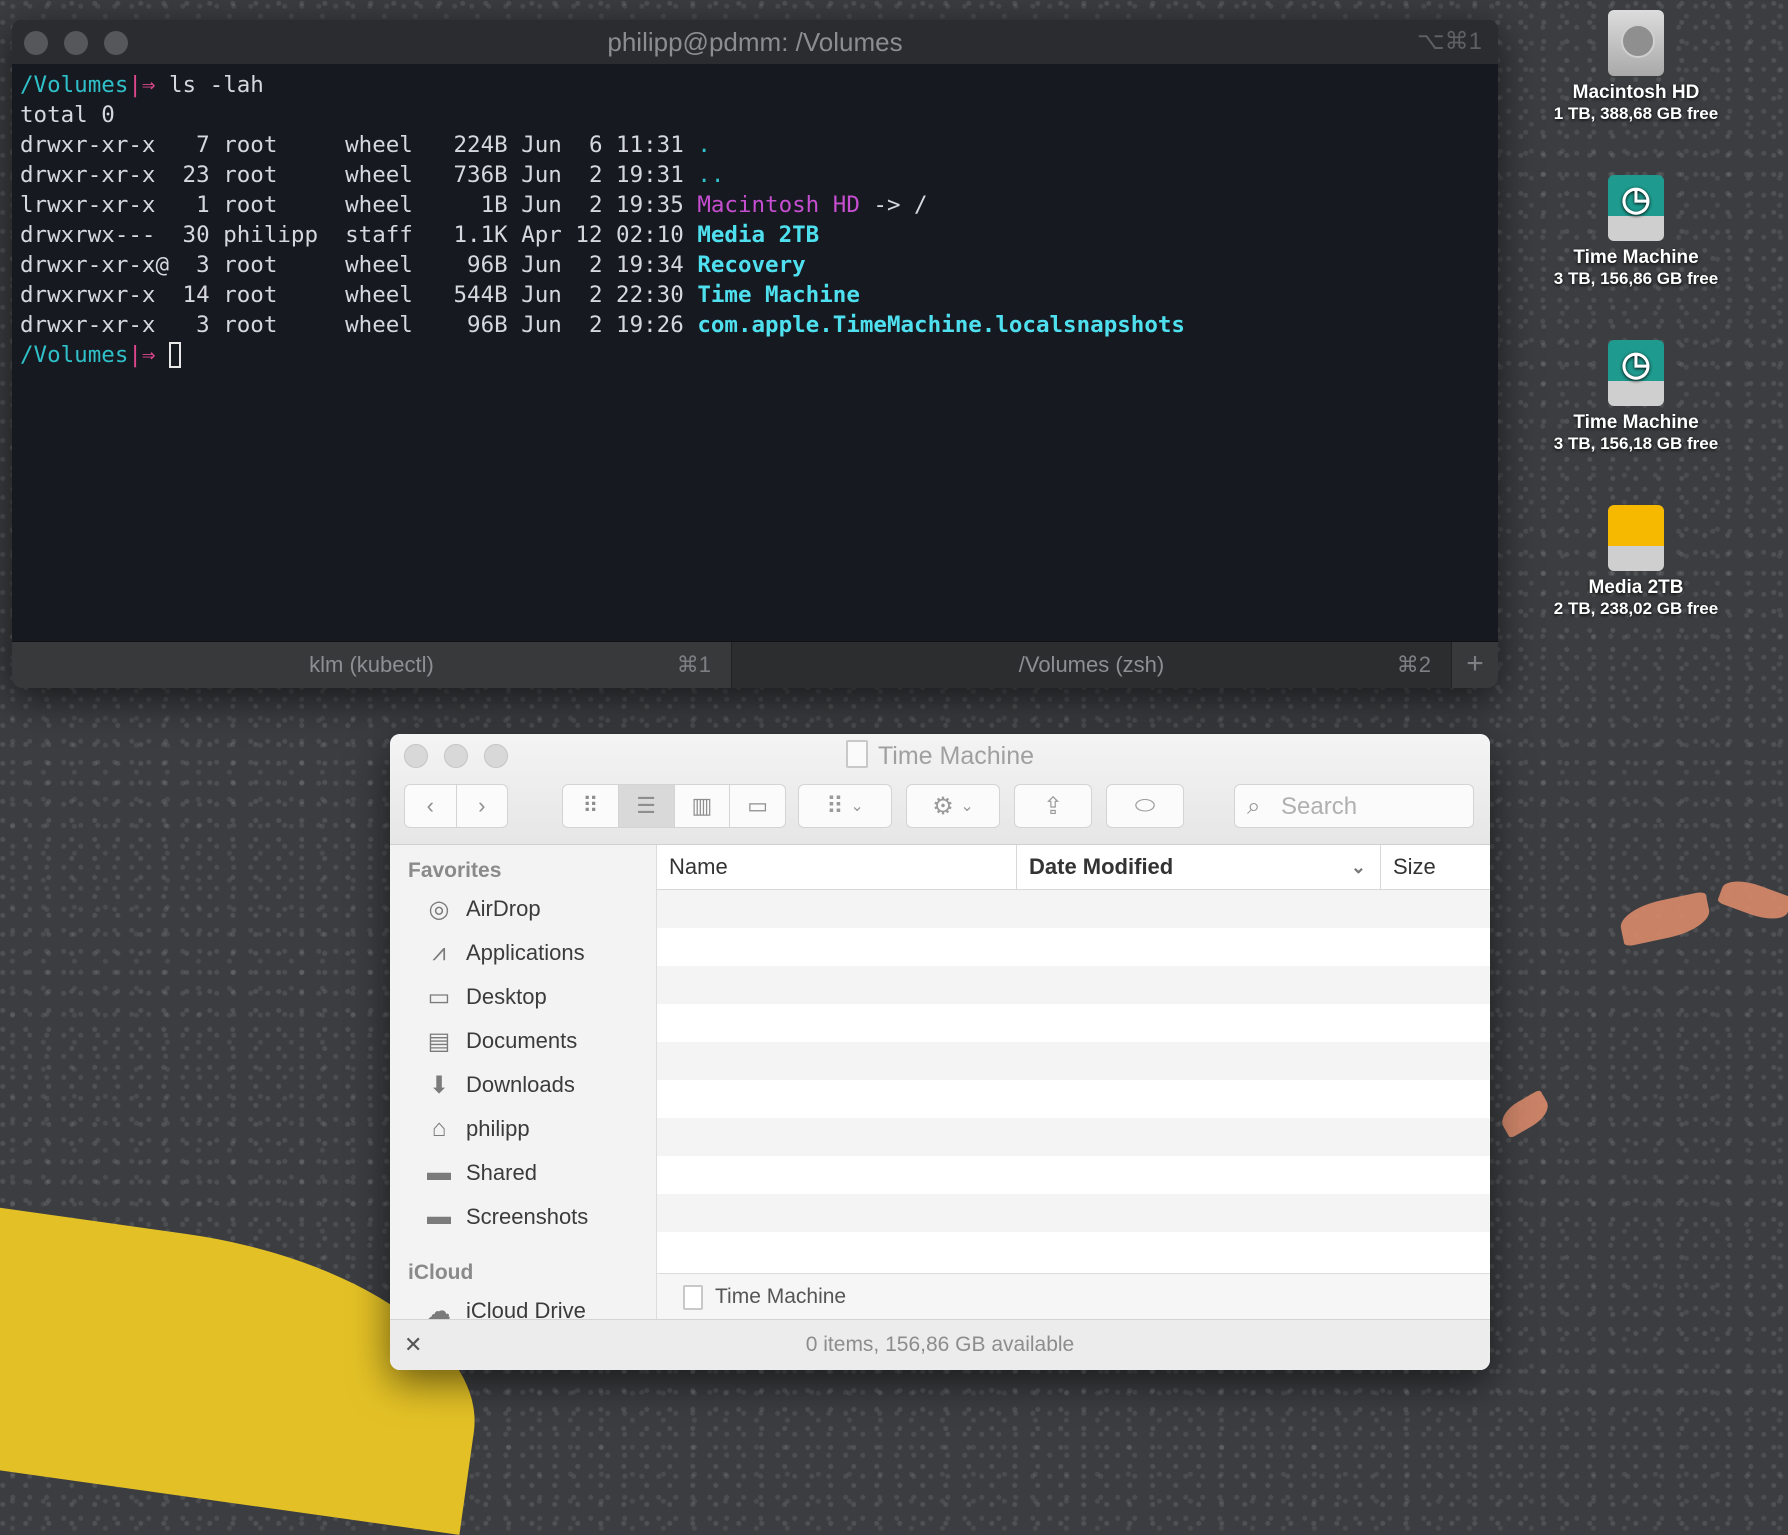 This screenshot has width=1788, height=1535. Describe the element at coordinates (711, 175) in the screenshot. I see `listing-name: ..` at that location.